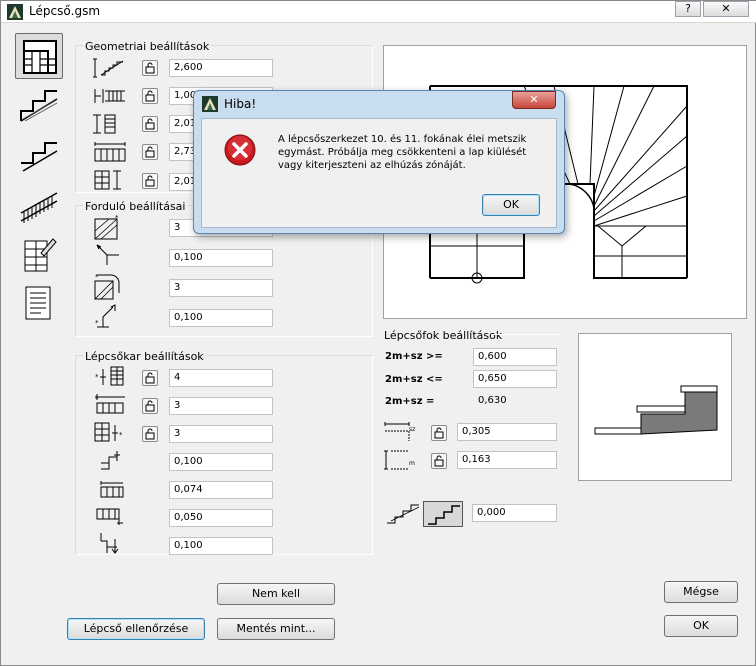 The image size is (756, 666). I want to click on geometry-header: Geometriai beállítások, so click(147, 46).